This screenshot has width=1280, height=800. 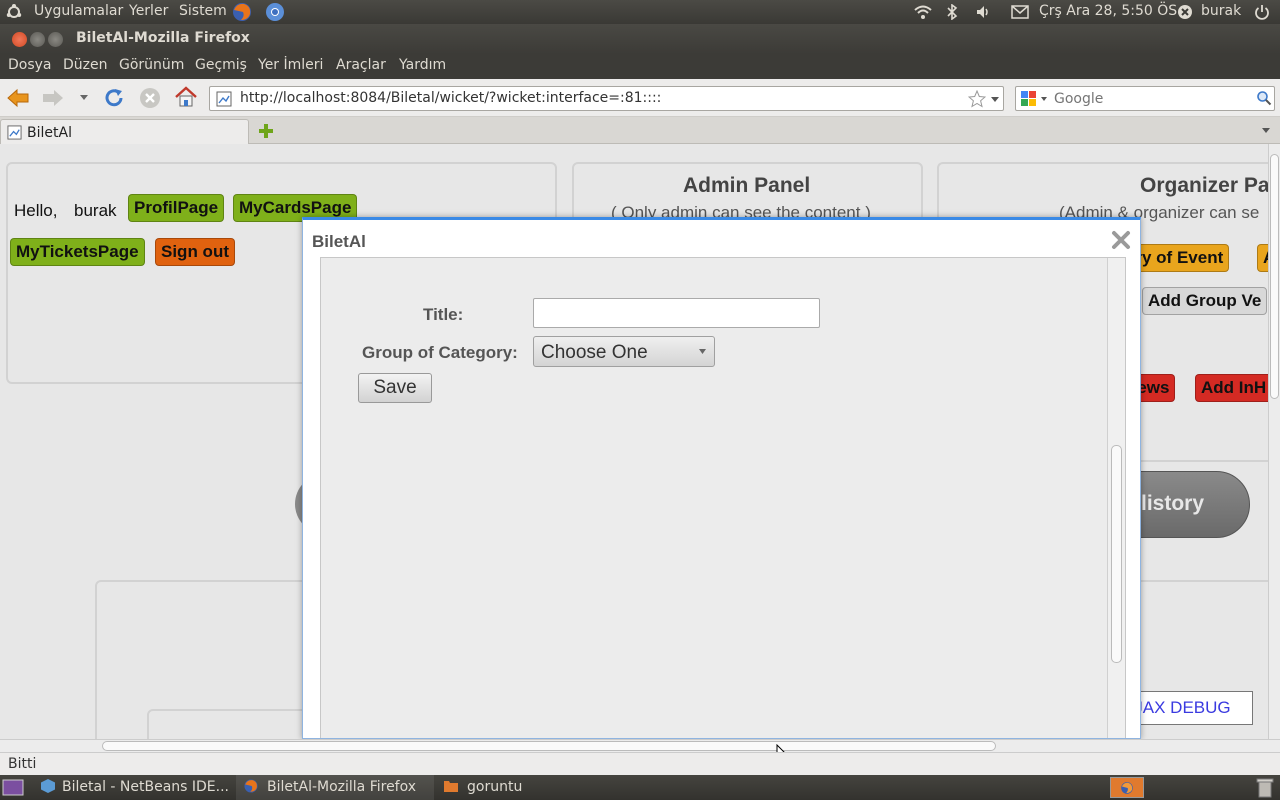 I want to click on back-arrow-icon, so click(x=18, y=98).